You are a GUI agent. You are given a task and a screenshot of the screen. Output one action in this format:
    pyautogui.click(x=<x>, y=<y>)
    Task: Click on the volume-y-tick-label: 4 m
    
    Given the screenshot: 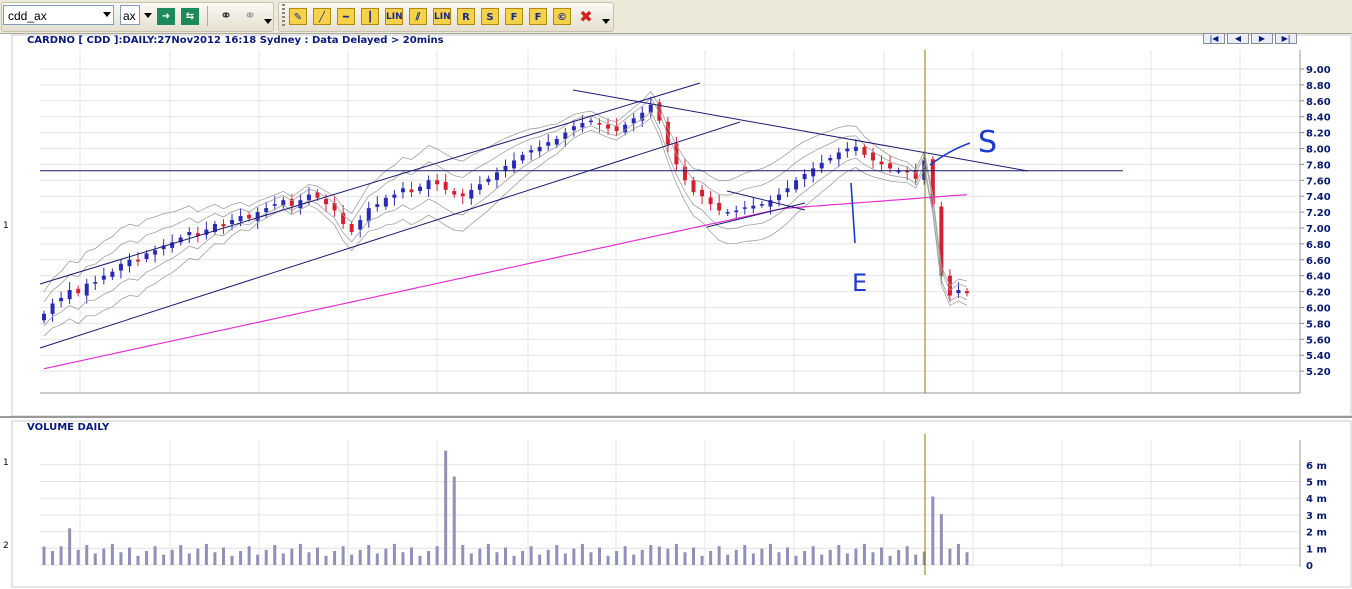 What is the action you would take?
    pyautogui.click(x=1316, y=499)
    